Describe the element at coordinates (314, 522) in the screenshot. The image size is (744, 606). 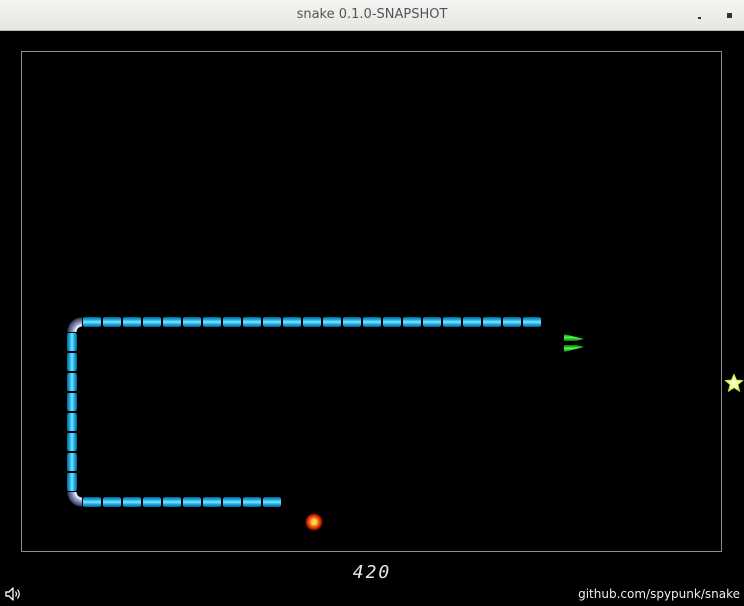
I see `snake-tail-icon` at that location.